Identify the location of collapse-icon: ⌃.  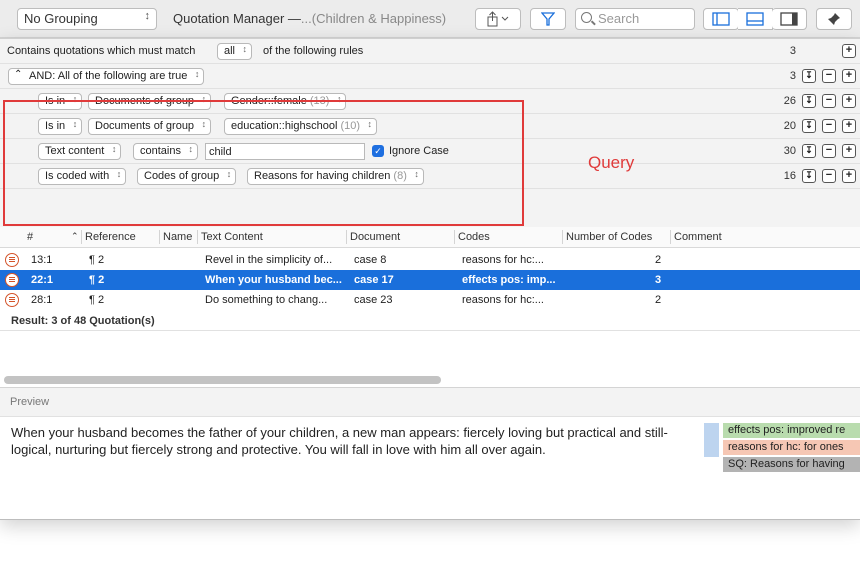
(18, 74).